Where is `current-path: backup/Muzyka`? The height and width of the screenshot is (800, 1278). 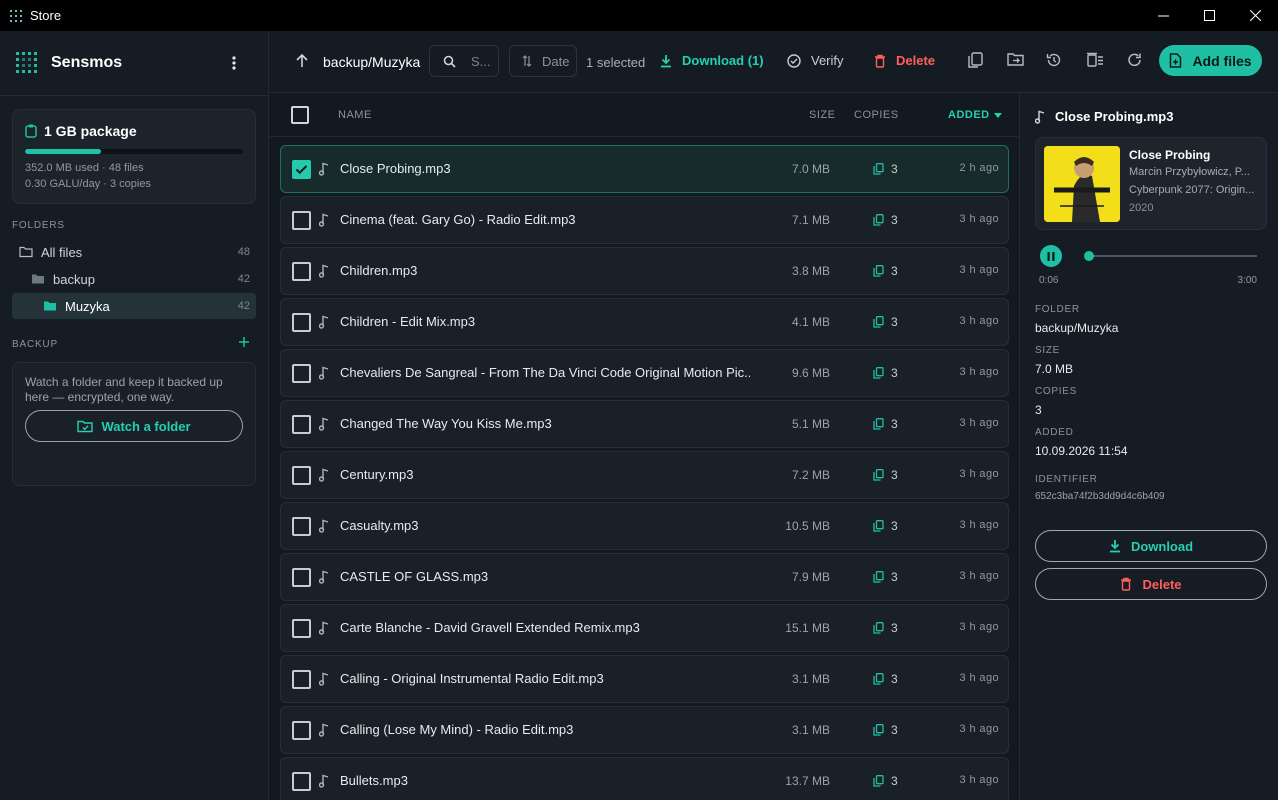 current-path: backup/Muzyka is located at coordinates (372, 62).